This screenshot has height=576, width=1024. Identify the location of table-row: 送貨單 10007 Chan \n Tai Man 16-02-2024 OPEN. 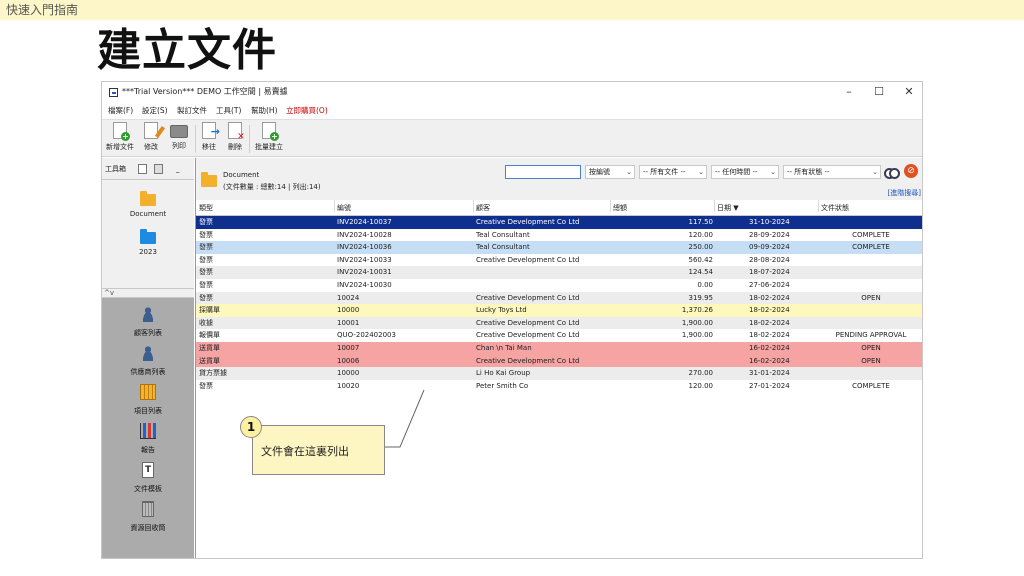
(559, 348).